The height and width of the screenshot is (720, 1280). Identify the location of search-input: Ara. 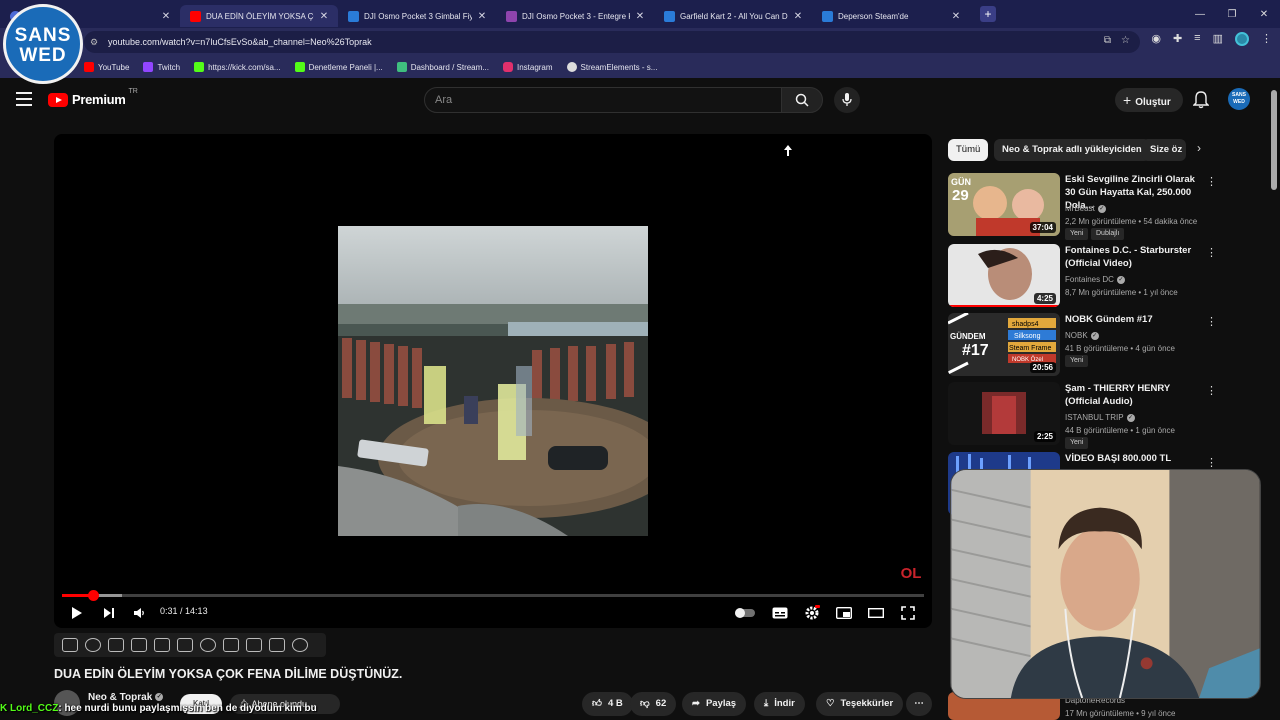
(603, 100).